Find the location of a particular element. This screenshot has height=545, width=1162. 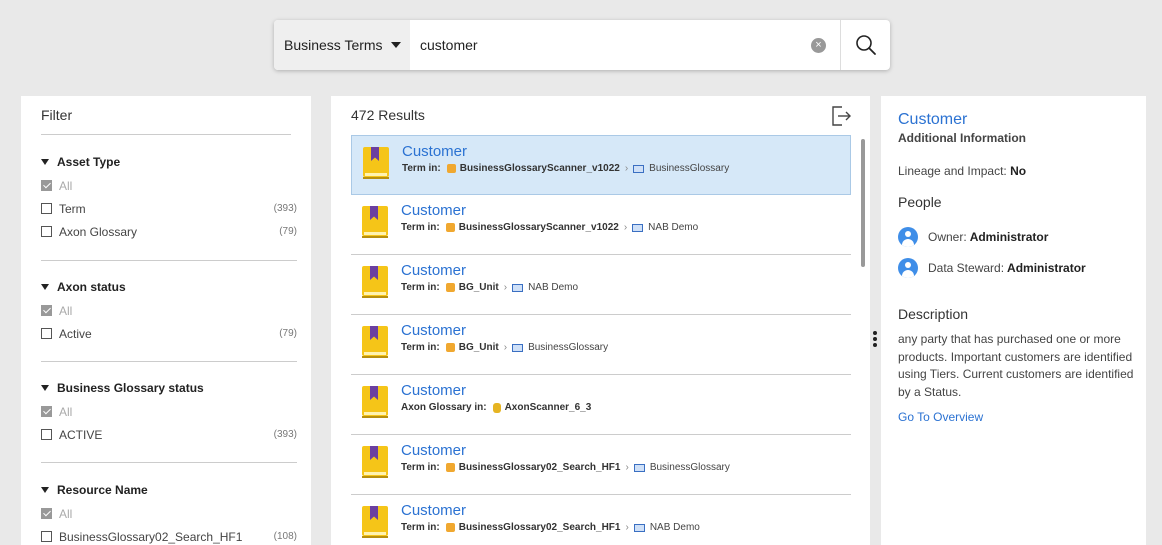

panel-resize-handle-icon is located at coordinates (875, 340).